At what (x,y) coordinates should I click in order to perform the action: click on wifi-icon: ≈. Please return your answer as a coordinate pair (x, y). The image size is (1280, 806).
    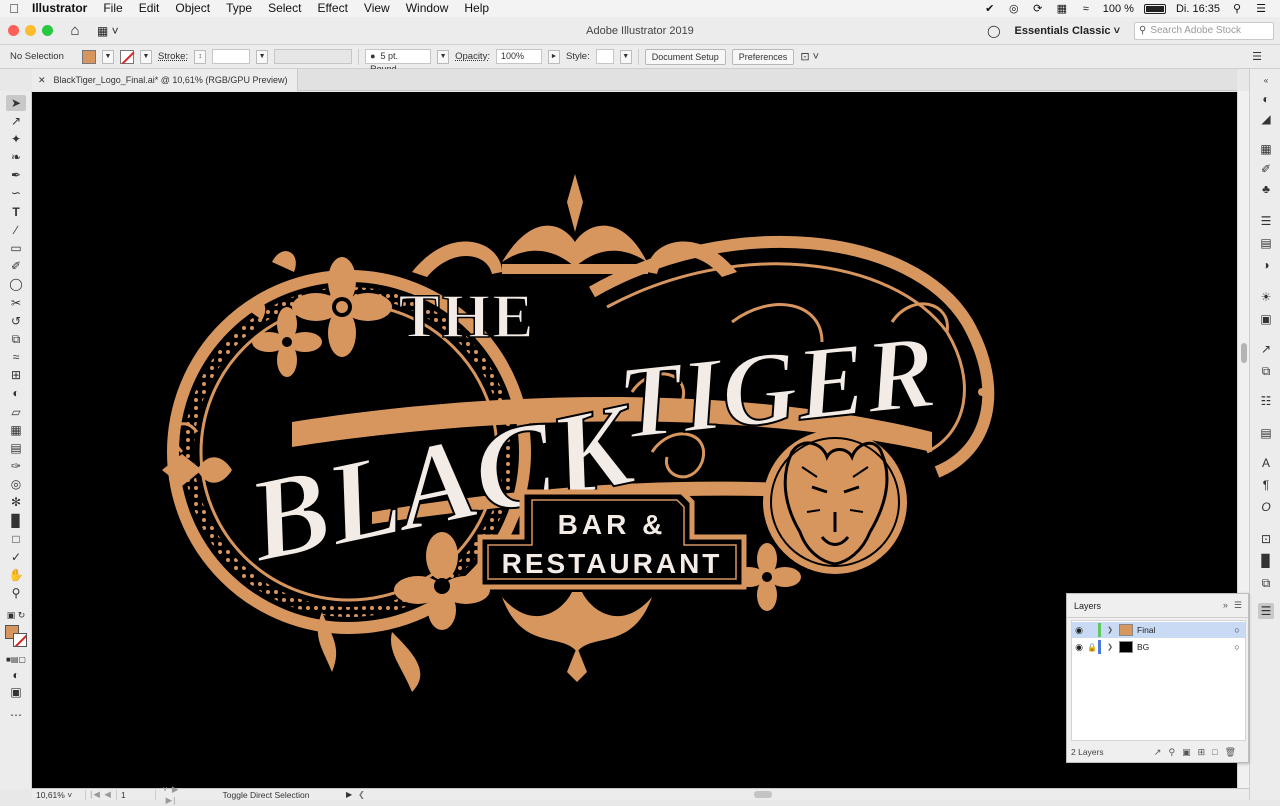
    Looking at the image, I should click on (1086, 9).